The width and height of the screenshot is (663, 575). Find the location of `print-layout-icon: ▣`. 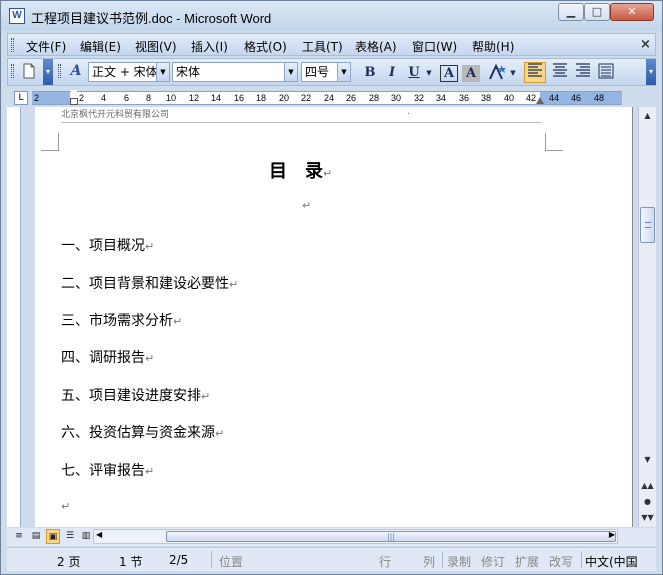

print-layout-icon: ▣ is located at coordinates (53, 536).